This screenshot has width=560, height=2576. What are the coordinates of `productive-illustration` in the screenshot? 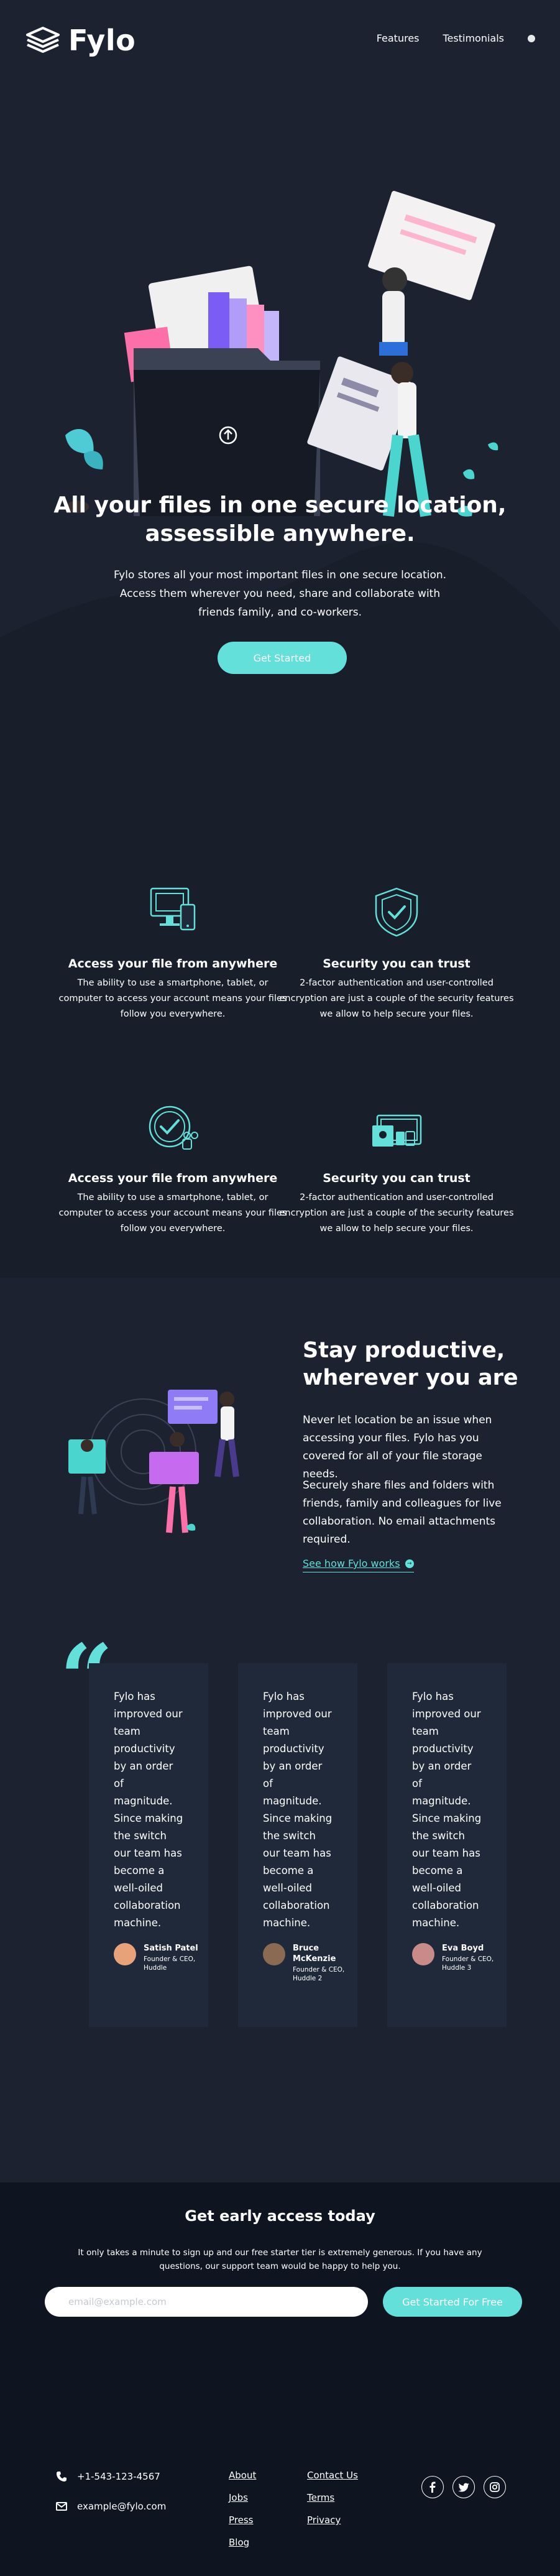 It's located at (153, 1461).